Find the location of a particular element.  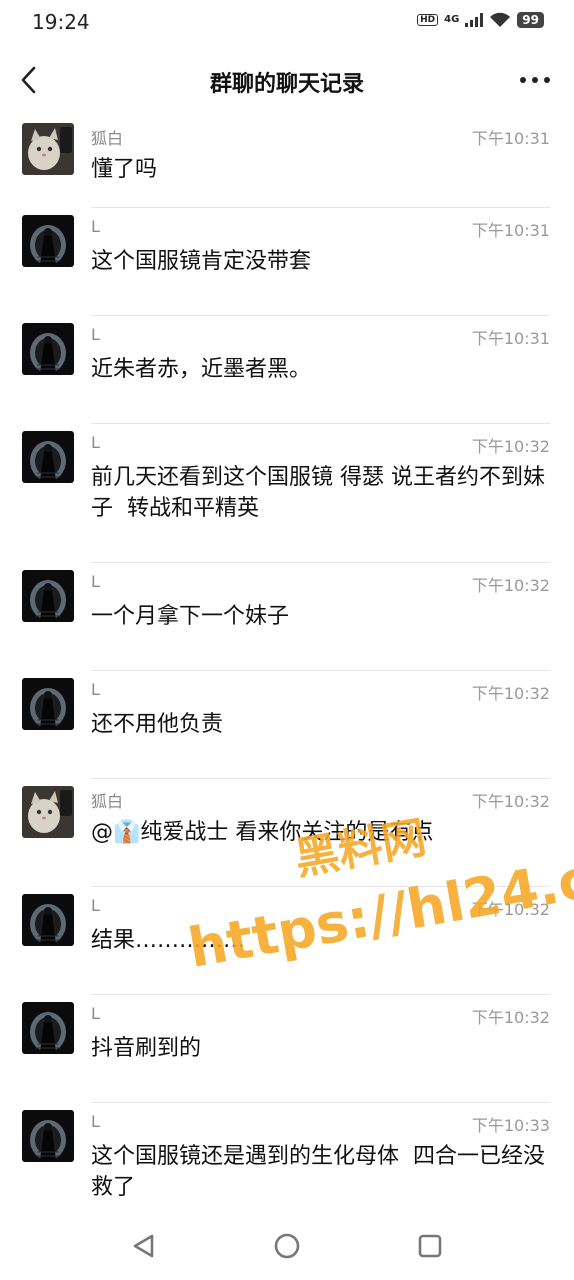

message-item: L 下午10:32 前几天还看到这个国服镜 得瑟 说王者约不到妹子 转战和平精英 is located at coordinates (287, 493).